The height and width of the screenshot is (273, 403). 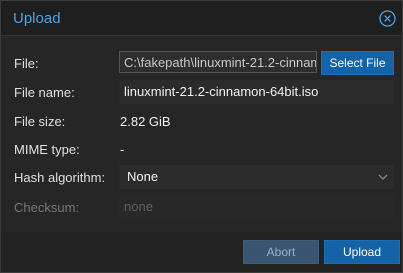 What do you see at coordinates (60, 177) in the screenshot?
I see `hash-algorithm-label: Hash algorithm:` at bounding box center [60, 177].